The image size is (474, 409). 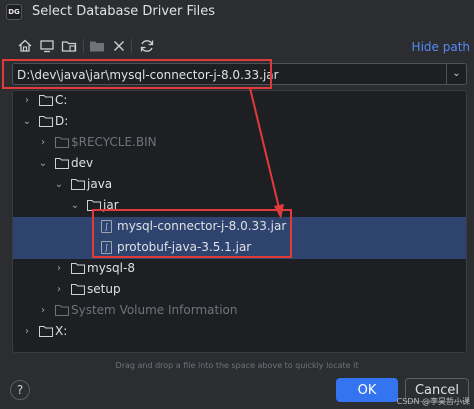 I want to click on help-button: ?, so click(x=20, y=390).